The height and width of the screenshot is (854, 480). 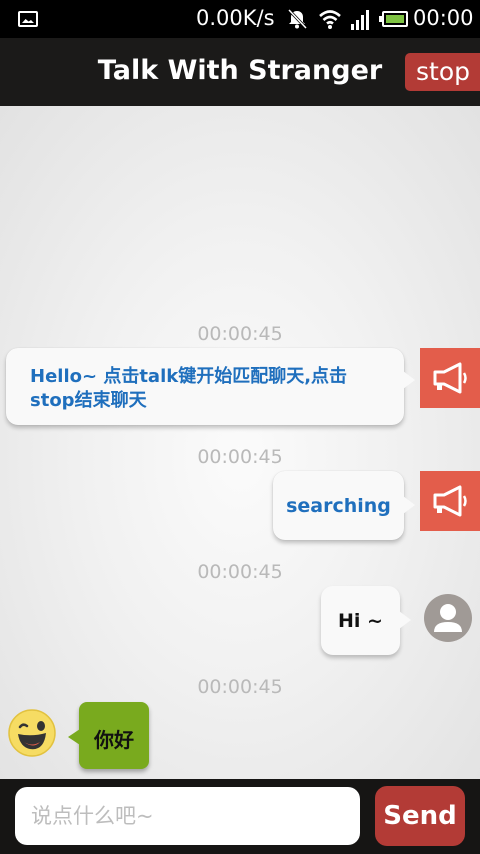 What do you see at coordinates (443, 18) in the screenshot?
I see `status-time: 00:00` at bounding box center [443, 18].